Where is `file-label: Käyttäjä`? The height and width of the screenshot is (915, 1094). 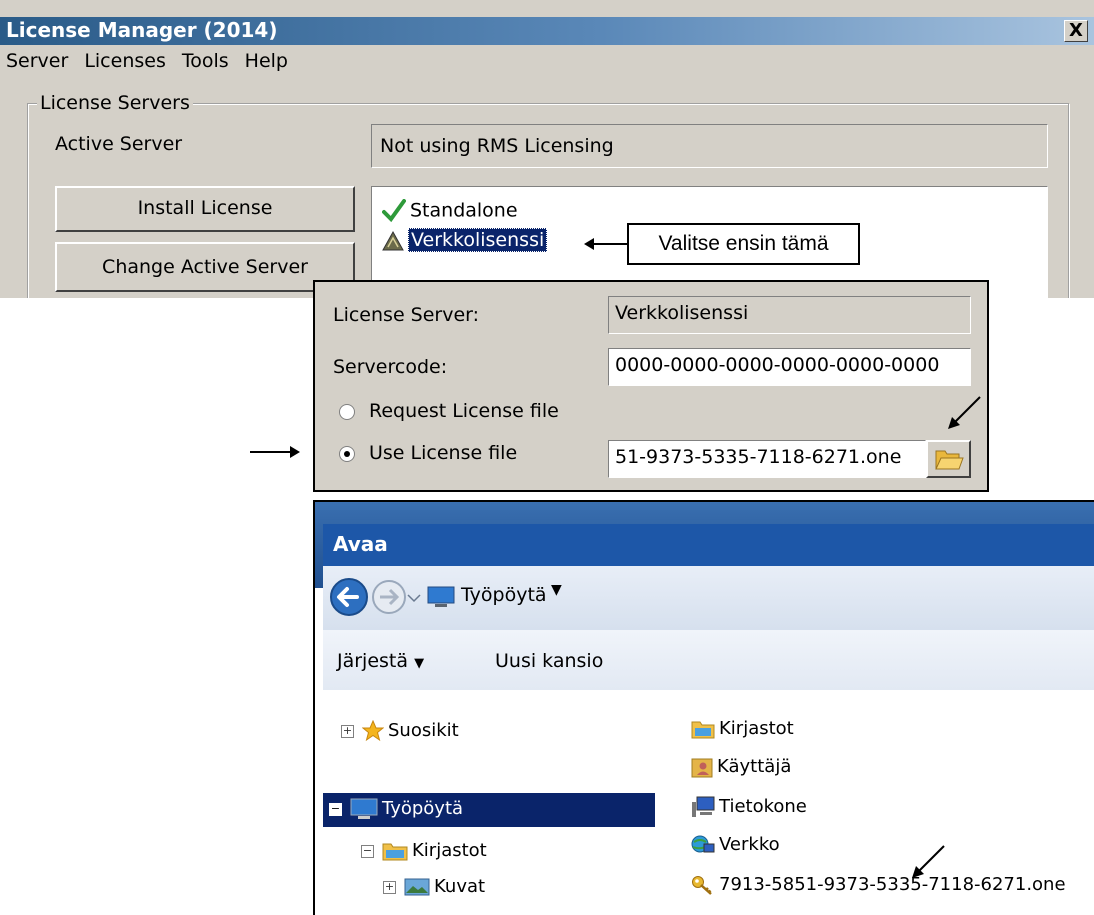 file-label: Käyttäjä is located at coordinates (754, 766).